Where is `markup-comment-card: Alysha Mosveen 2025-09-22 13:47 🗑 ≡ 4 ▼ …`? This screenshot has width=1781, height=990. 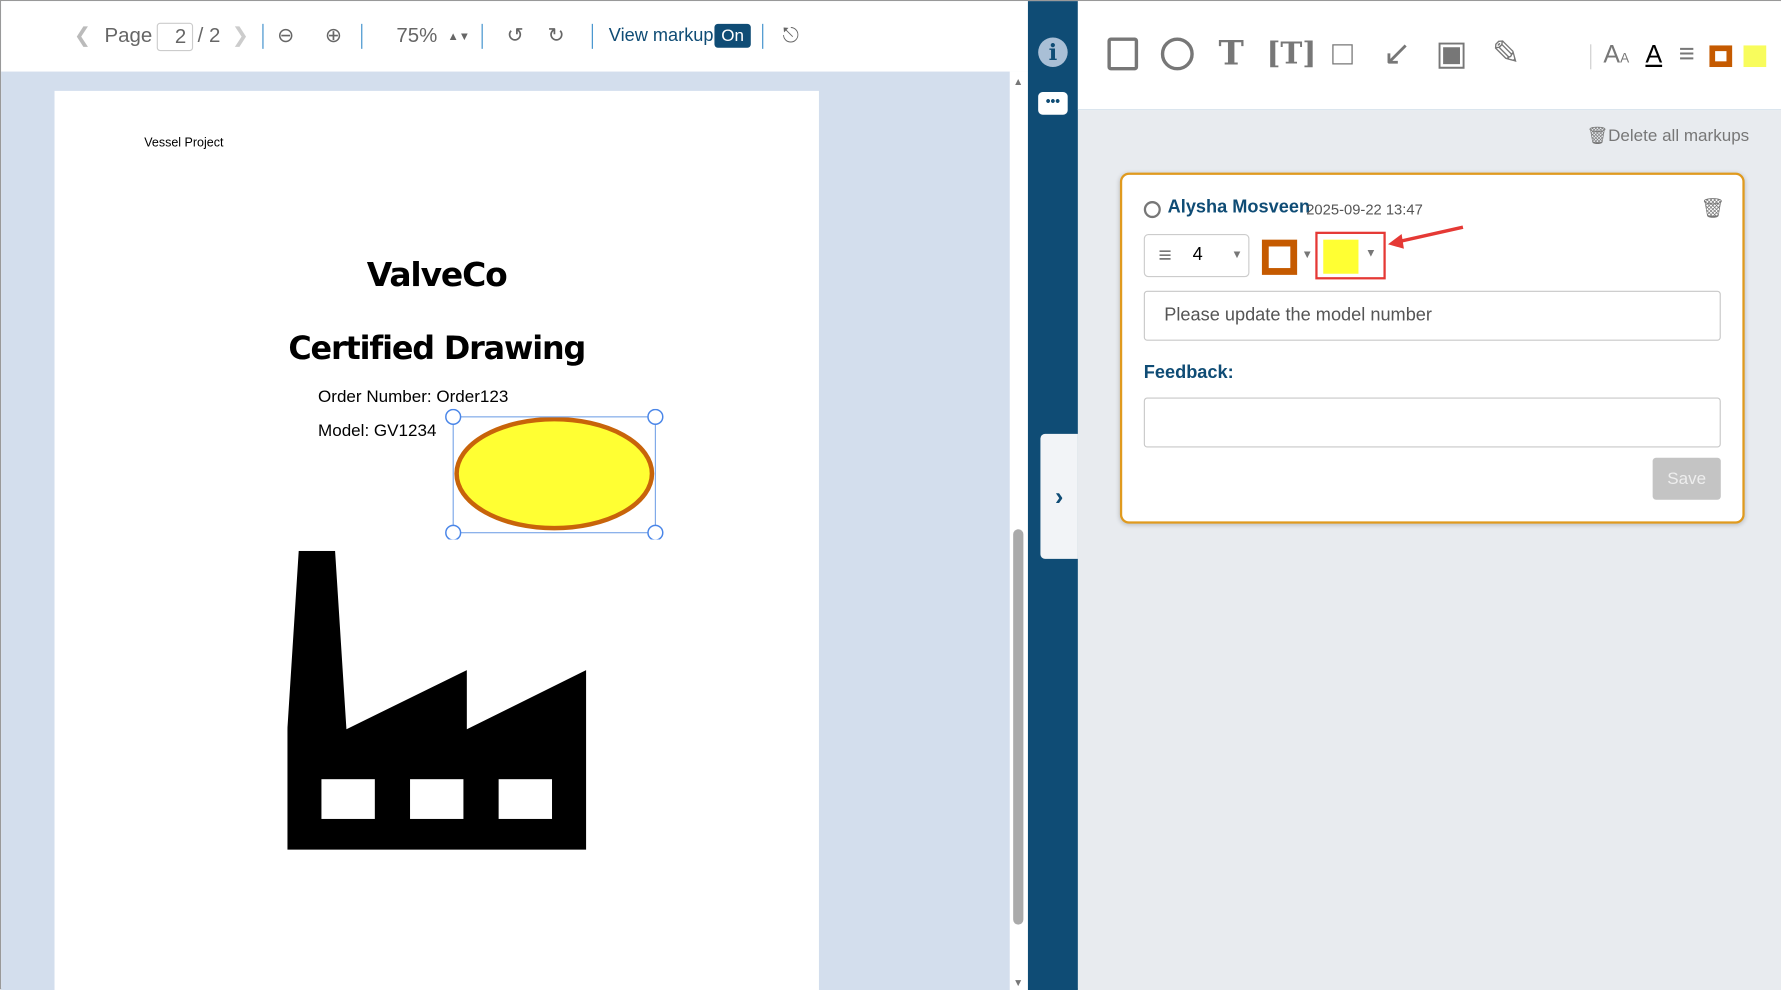
markup-comment-card: Alysha Mosveen 2025-09-22 13:47 🗑 ≡ 4 ▼ … is located at coordinates (1432, 348).